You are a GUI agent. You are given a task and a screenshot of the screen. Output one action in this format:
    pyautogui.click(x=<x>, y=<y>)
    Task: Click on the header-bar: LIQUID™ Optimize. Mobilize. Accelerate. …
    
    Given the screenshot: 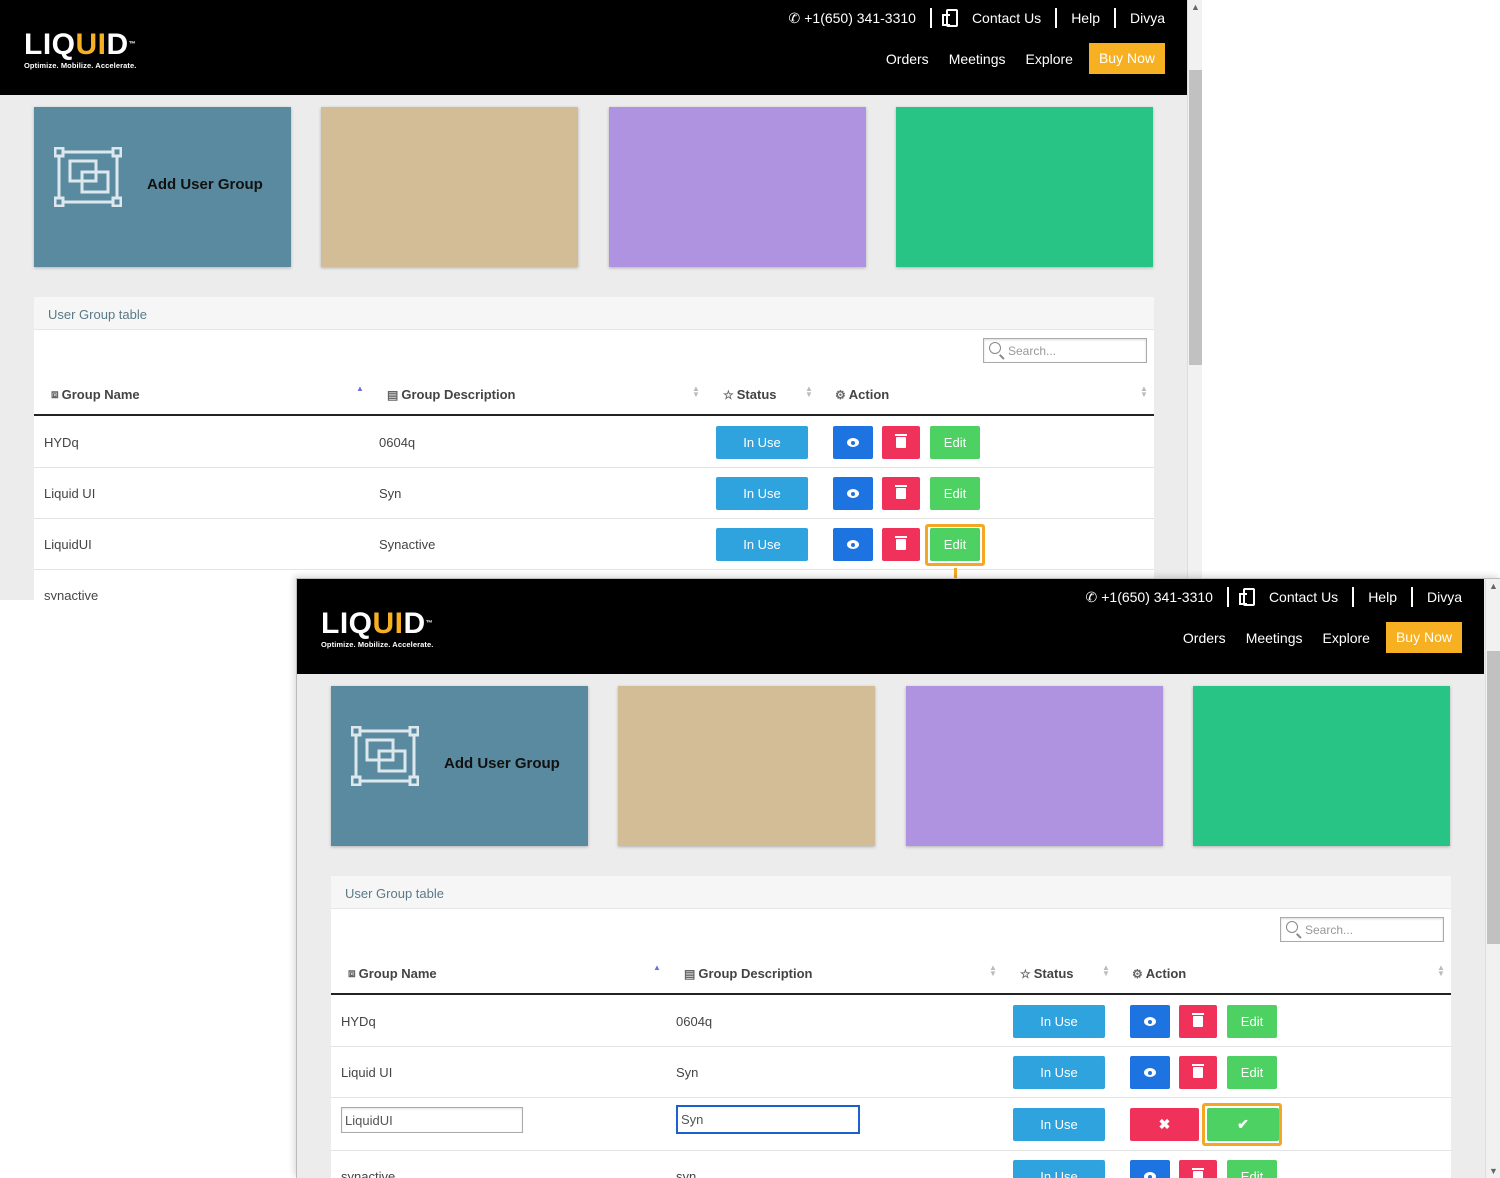 What is the action you would take?
    pyautogui.click(x=890, y=626)
    